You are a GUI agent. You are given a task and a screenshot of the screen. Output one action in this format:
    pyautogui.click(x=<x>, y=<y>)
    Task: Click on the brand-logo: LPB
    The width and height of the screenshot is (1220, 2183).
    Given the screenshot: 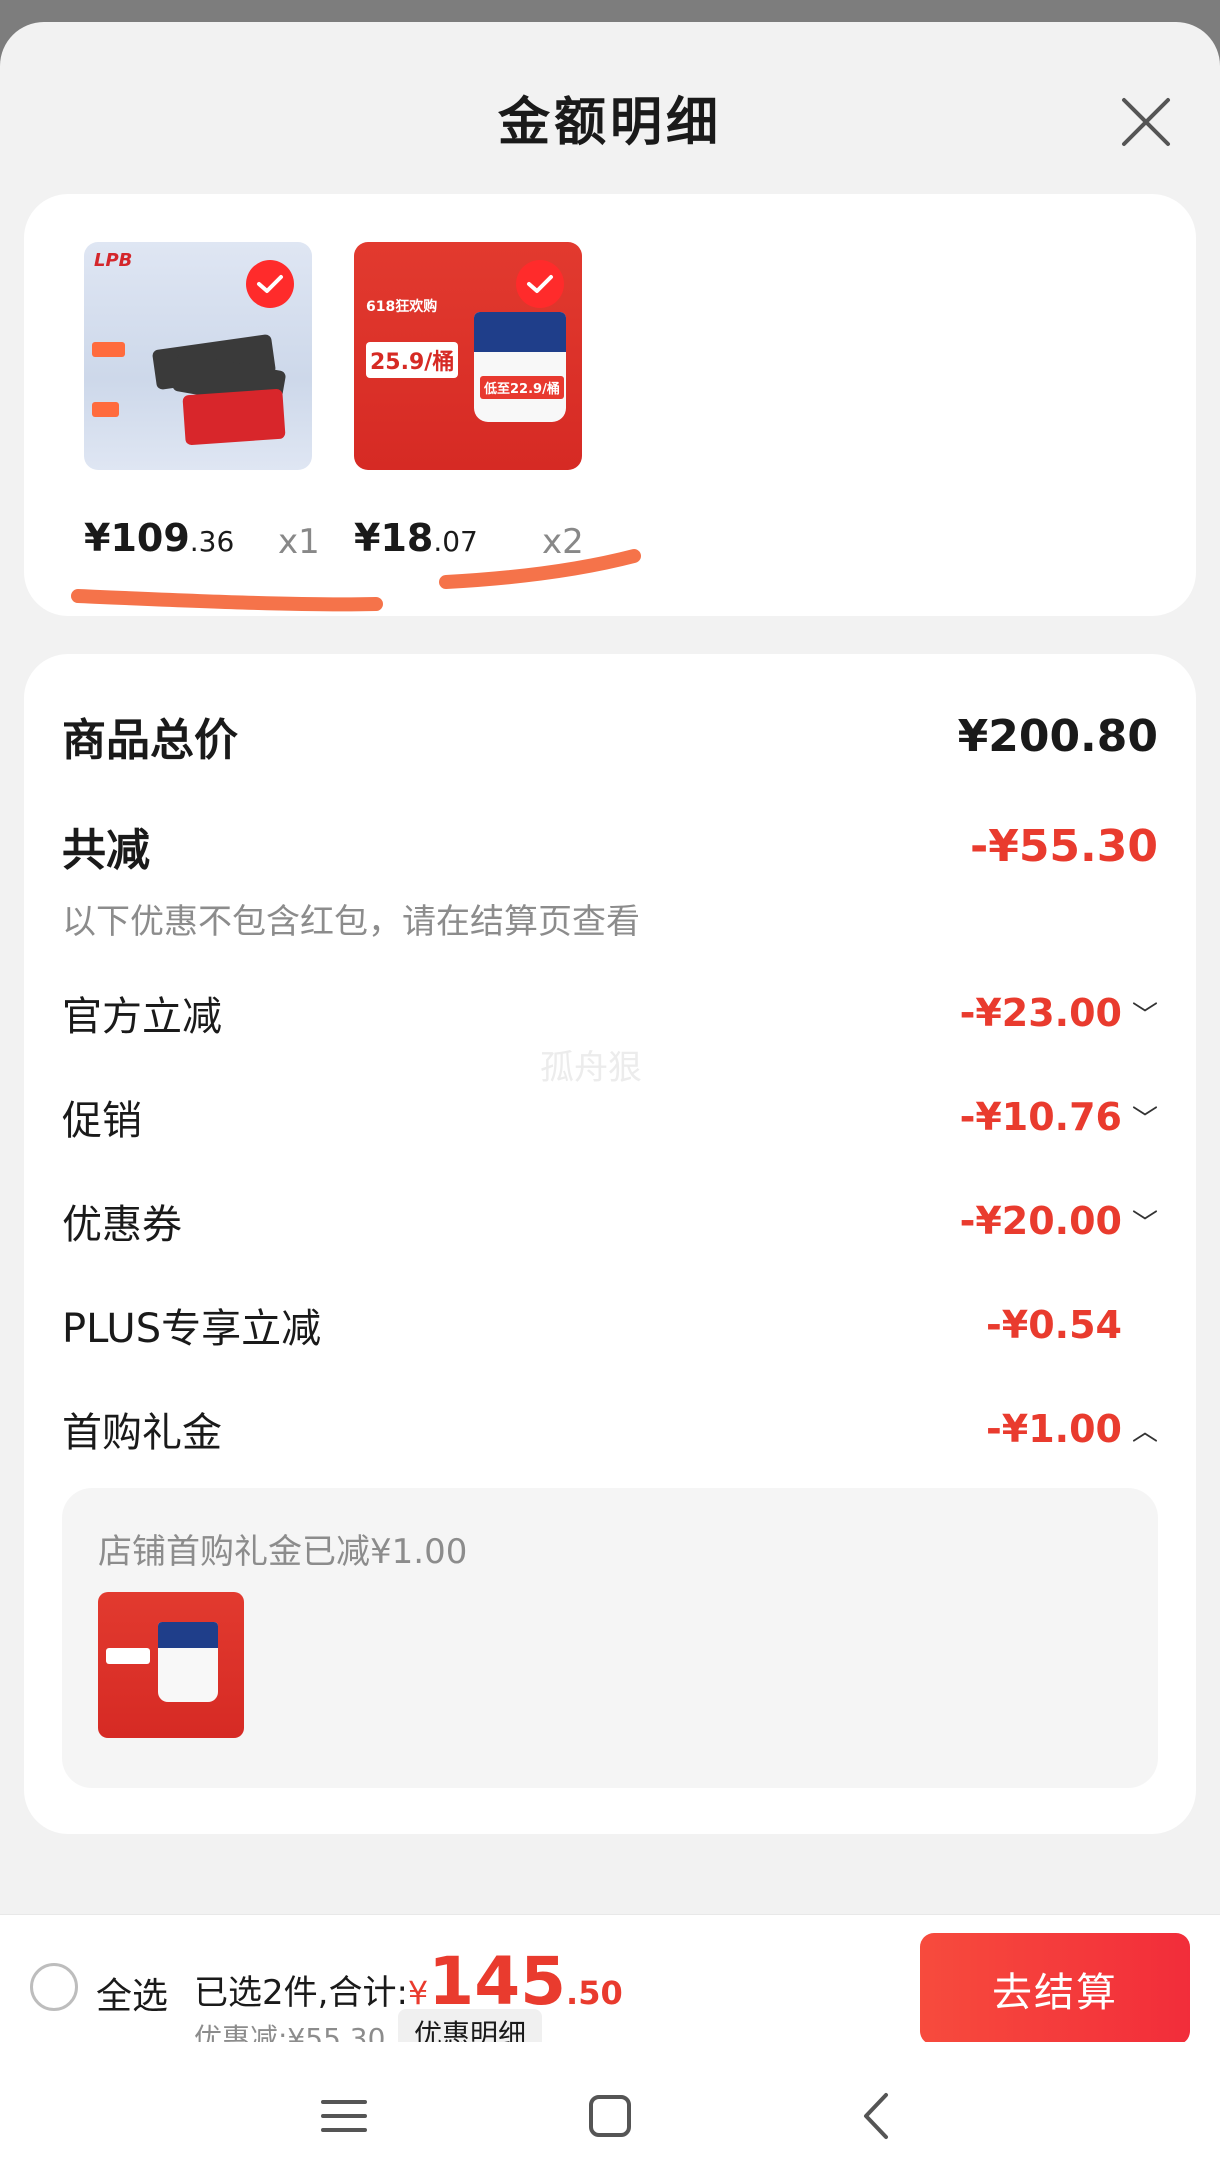 What is the action you would take?
    pyautogui.click(x=113, y=260)
    